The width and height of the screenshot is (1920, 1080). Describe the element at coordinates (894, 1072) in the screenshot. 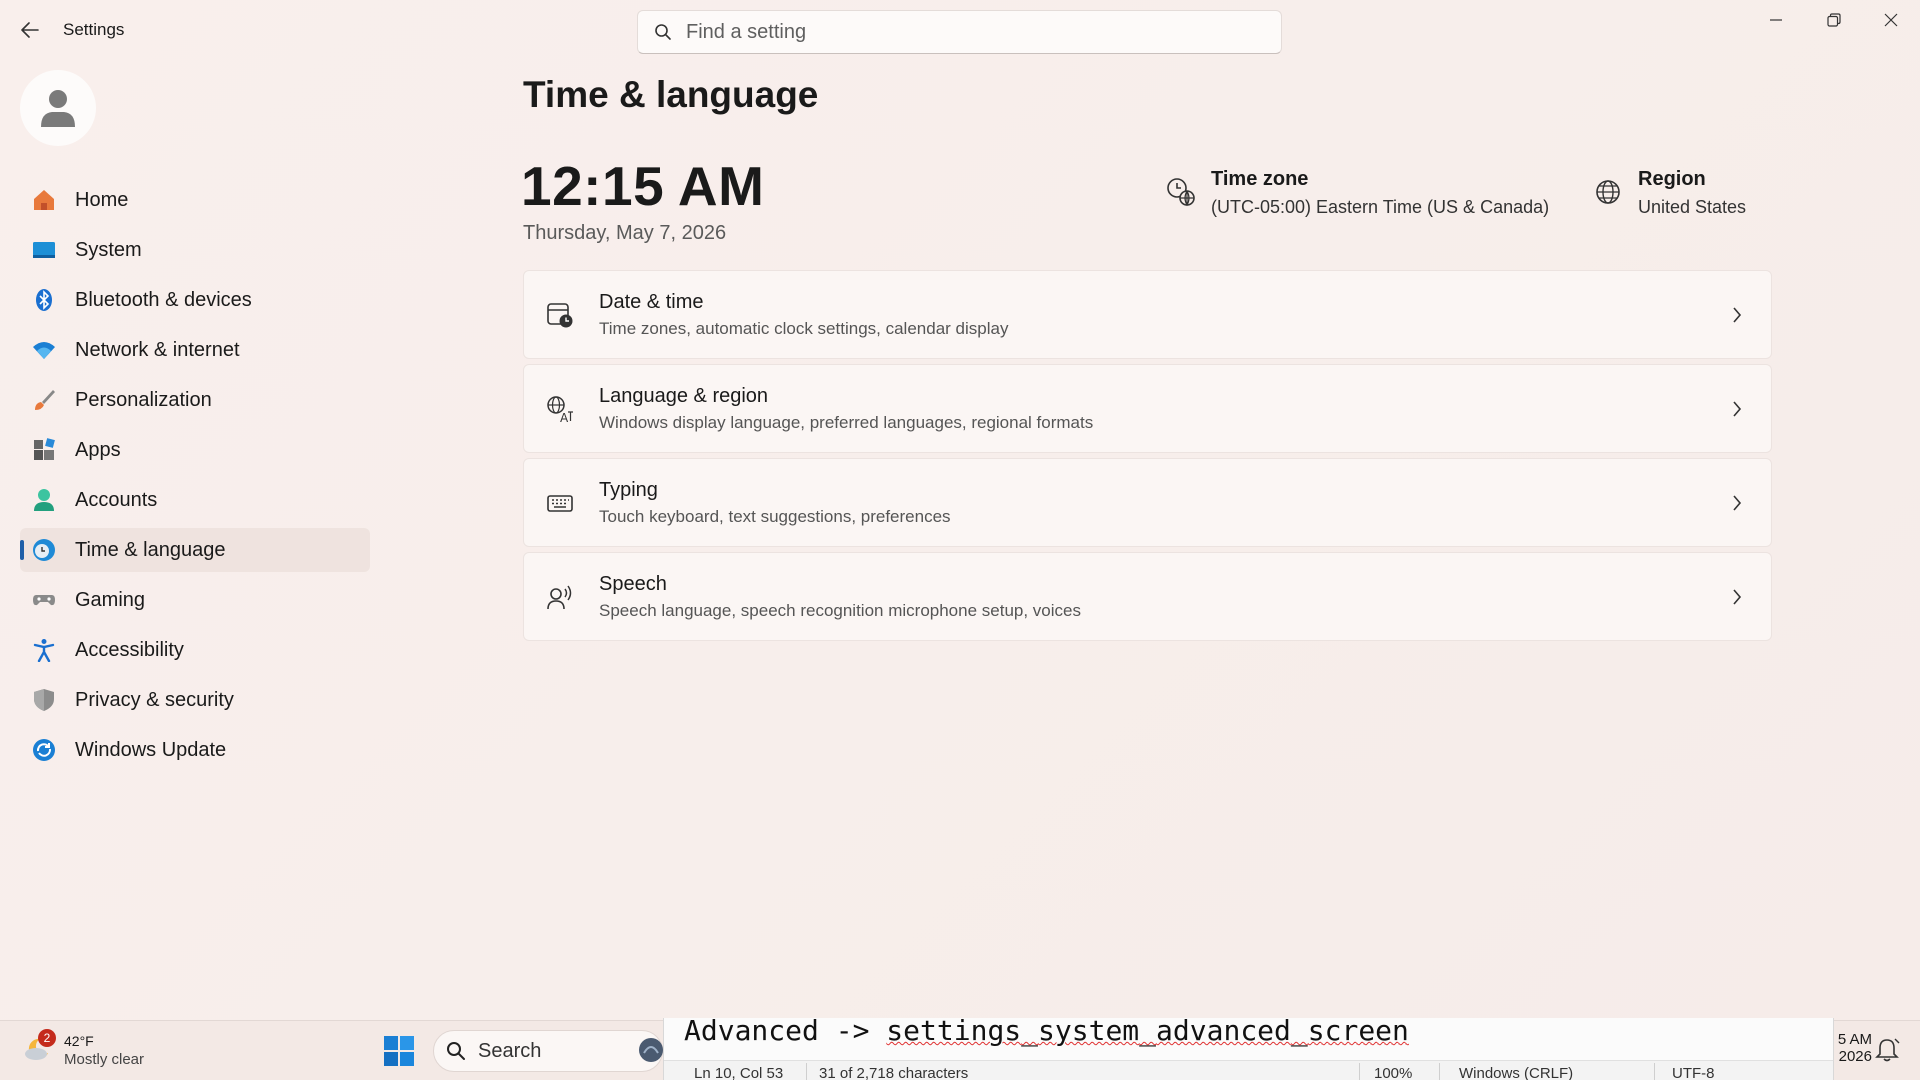

I see `status-characters: 31 of 2,718 characters` at that location.